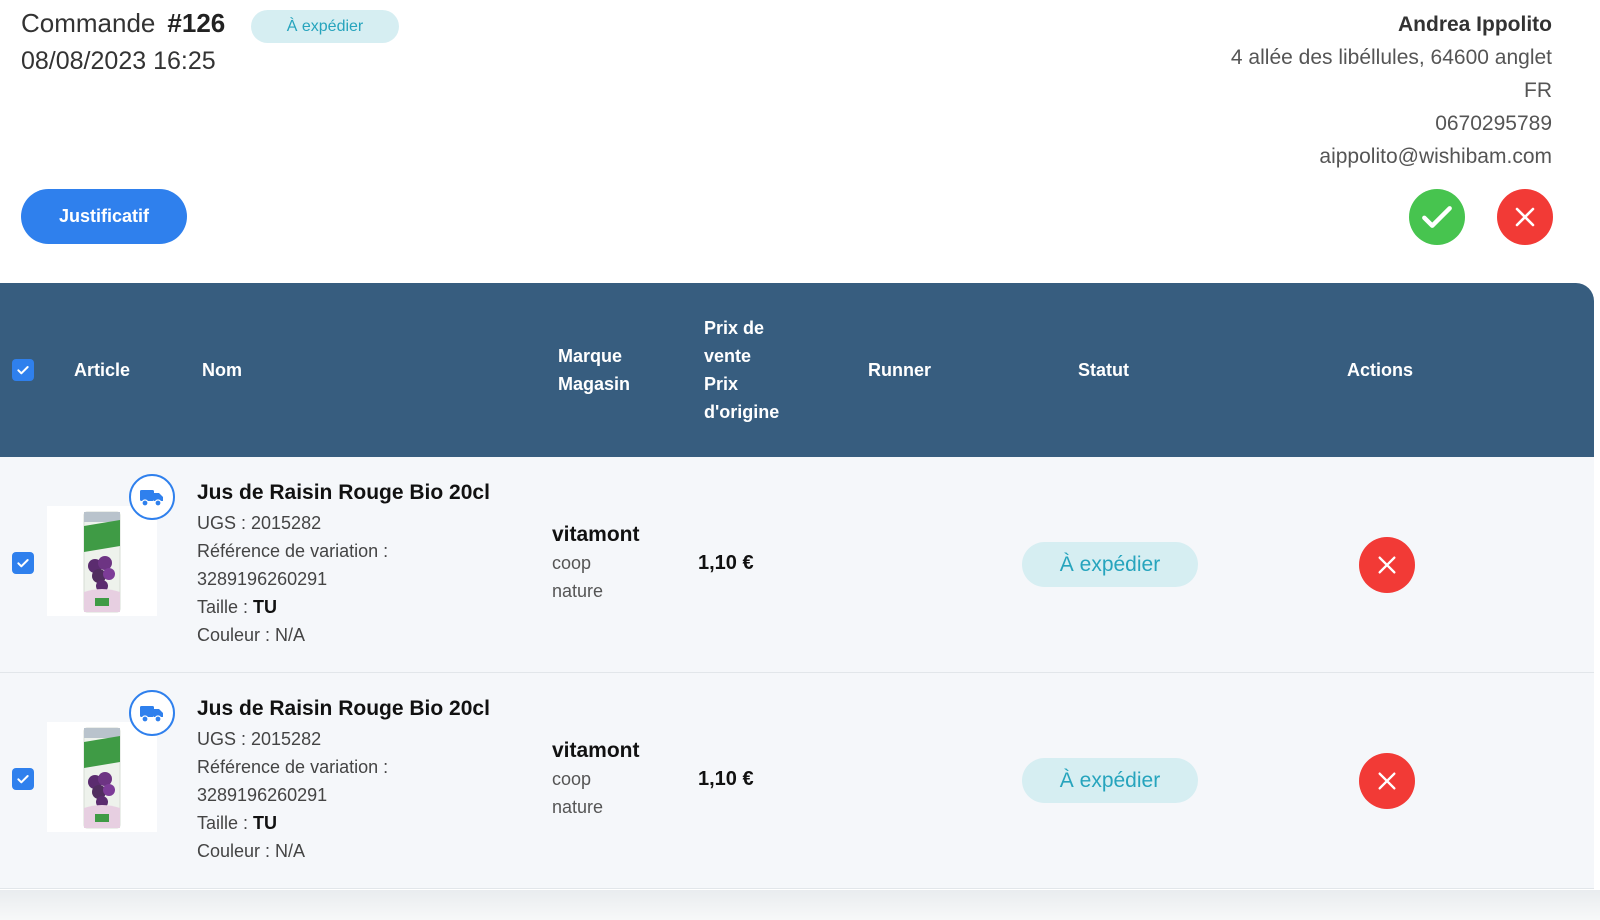 This screenshot has width=1600, height=920. What do you see at coordinates (899, 370) in the screenshot?
I see `header-runner: Runner` at bounding box center [899, 370].